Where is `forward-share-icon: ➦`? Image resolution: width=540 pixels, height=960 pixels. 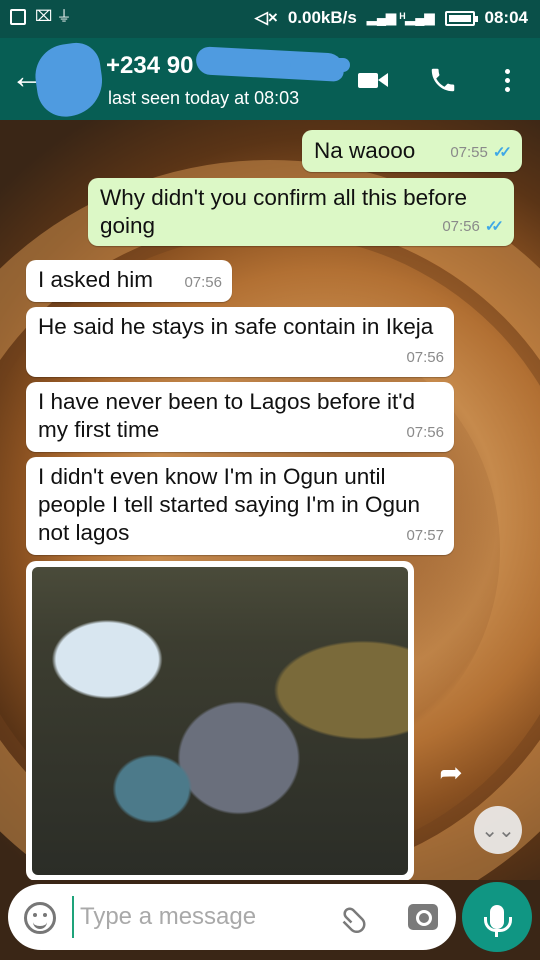 forward-share-icon: ➦ is located at coordinates (451, 773).